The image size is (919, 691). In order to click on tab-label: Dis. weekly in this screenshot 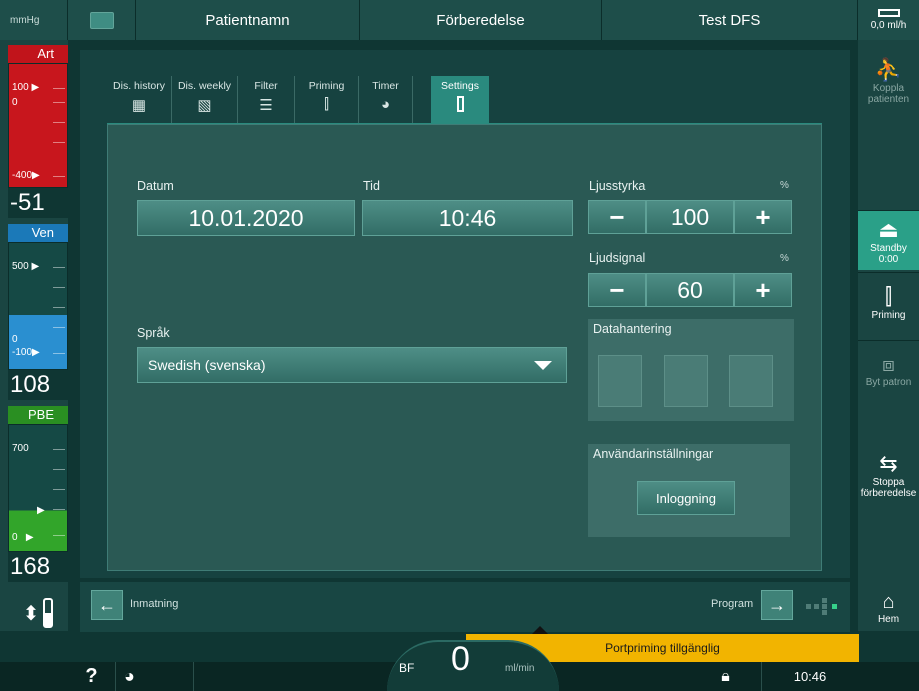, I will do `click(204, 86)`.